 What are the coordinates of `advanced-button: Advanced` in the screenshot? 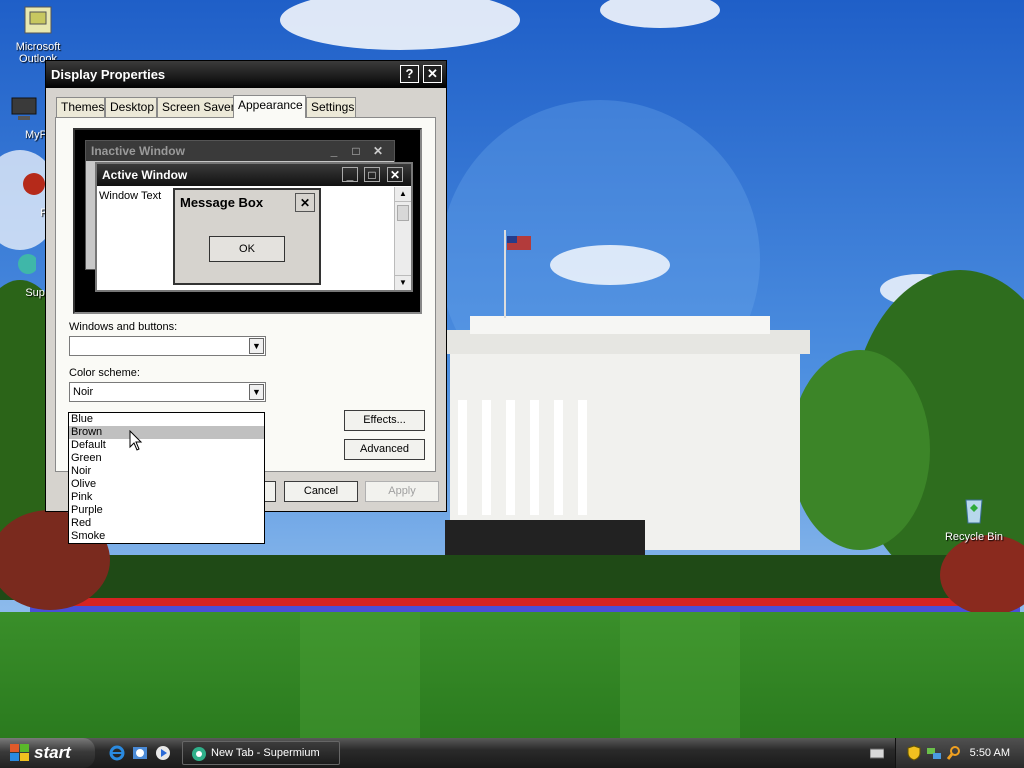 It's located at (384, 449).